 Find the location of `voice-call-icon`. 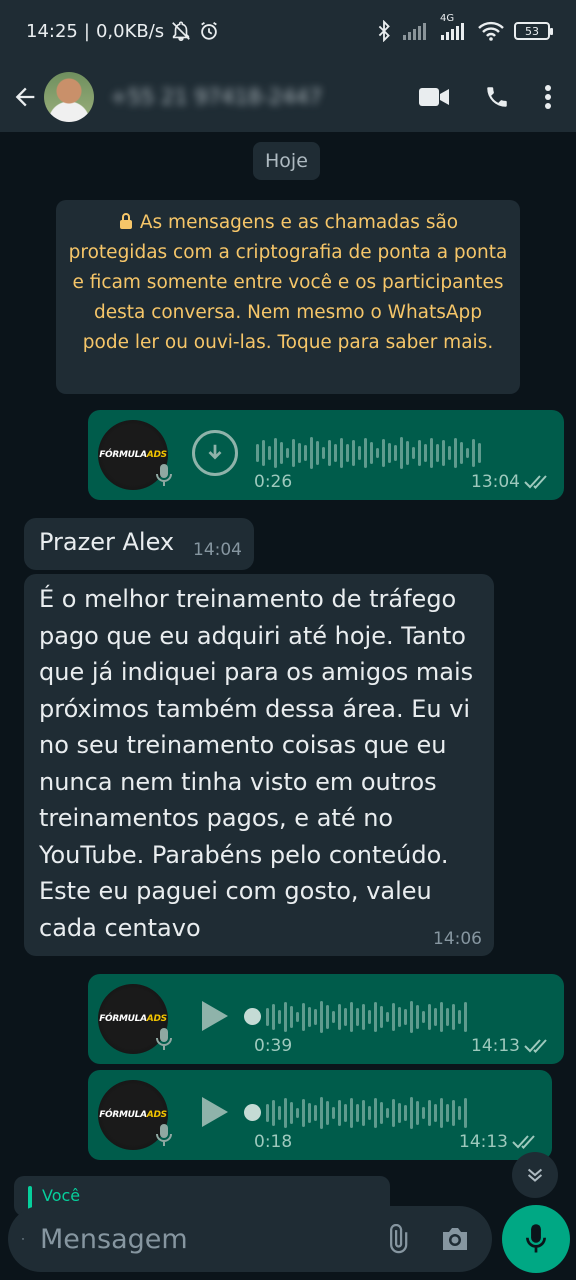

voice-call-icon is located at coordinates (497, 97).